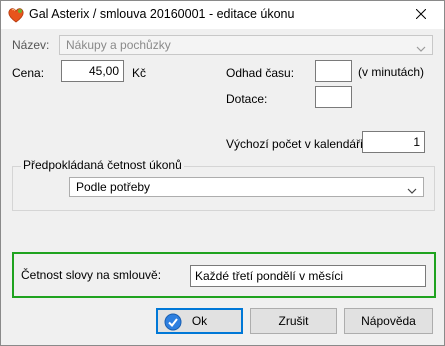  Describe the element at coordinates (16, 15) in the screenshot. I see `heart-icon` at that location.